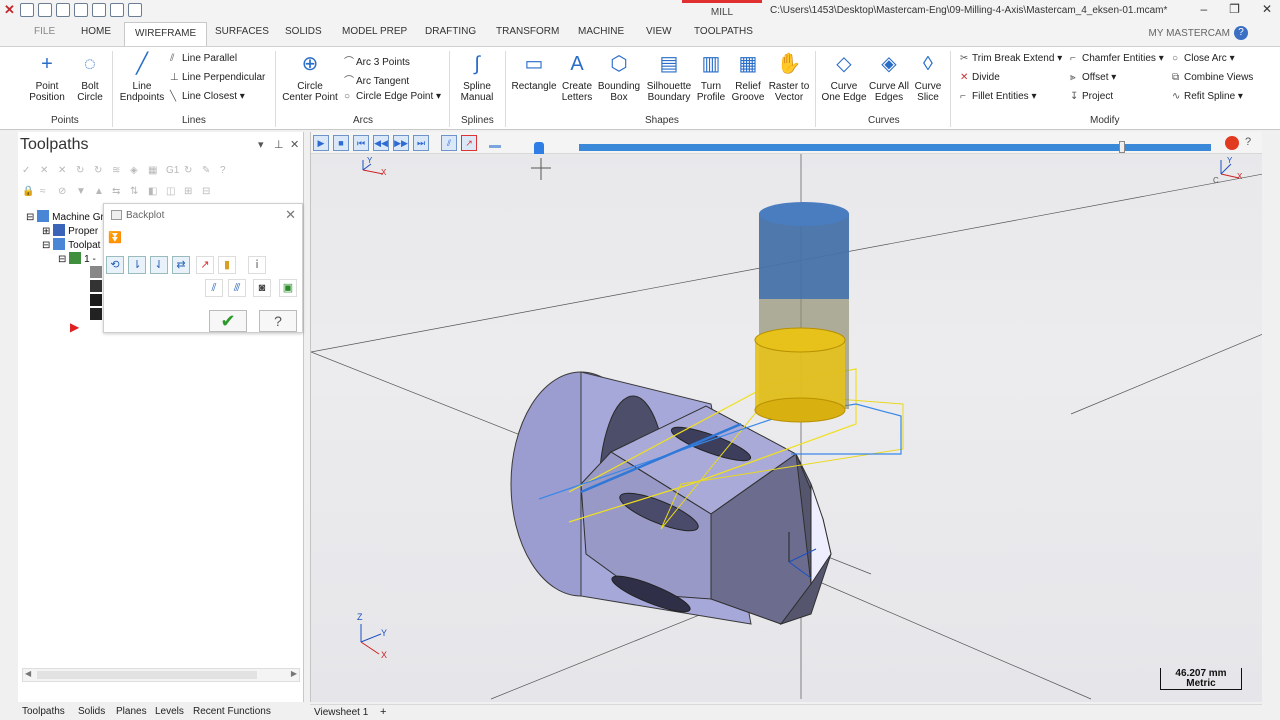  What do you see at coordinates (63, 170) in the screenshot?
I see `select-failed-icon: ✕` at bounding box center [63, 170].